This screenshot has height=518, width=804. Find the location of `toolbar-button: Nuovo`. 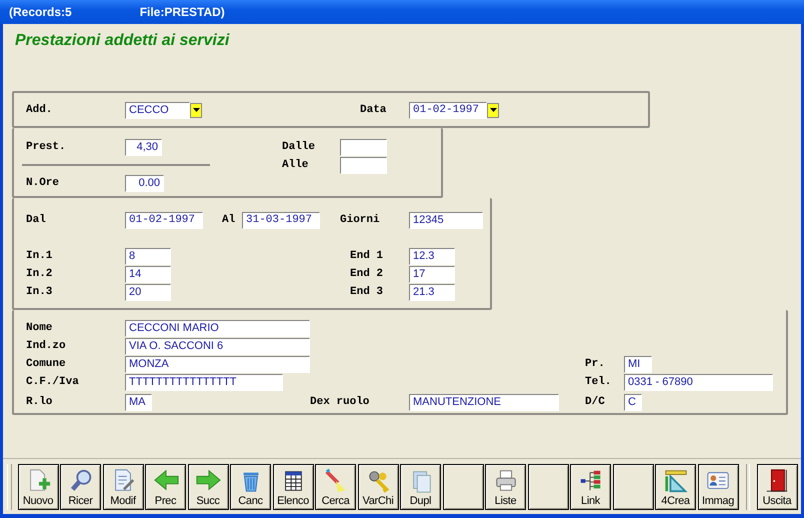

toolbar-button: Nuovo is located at coordinates (38, 487).